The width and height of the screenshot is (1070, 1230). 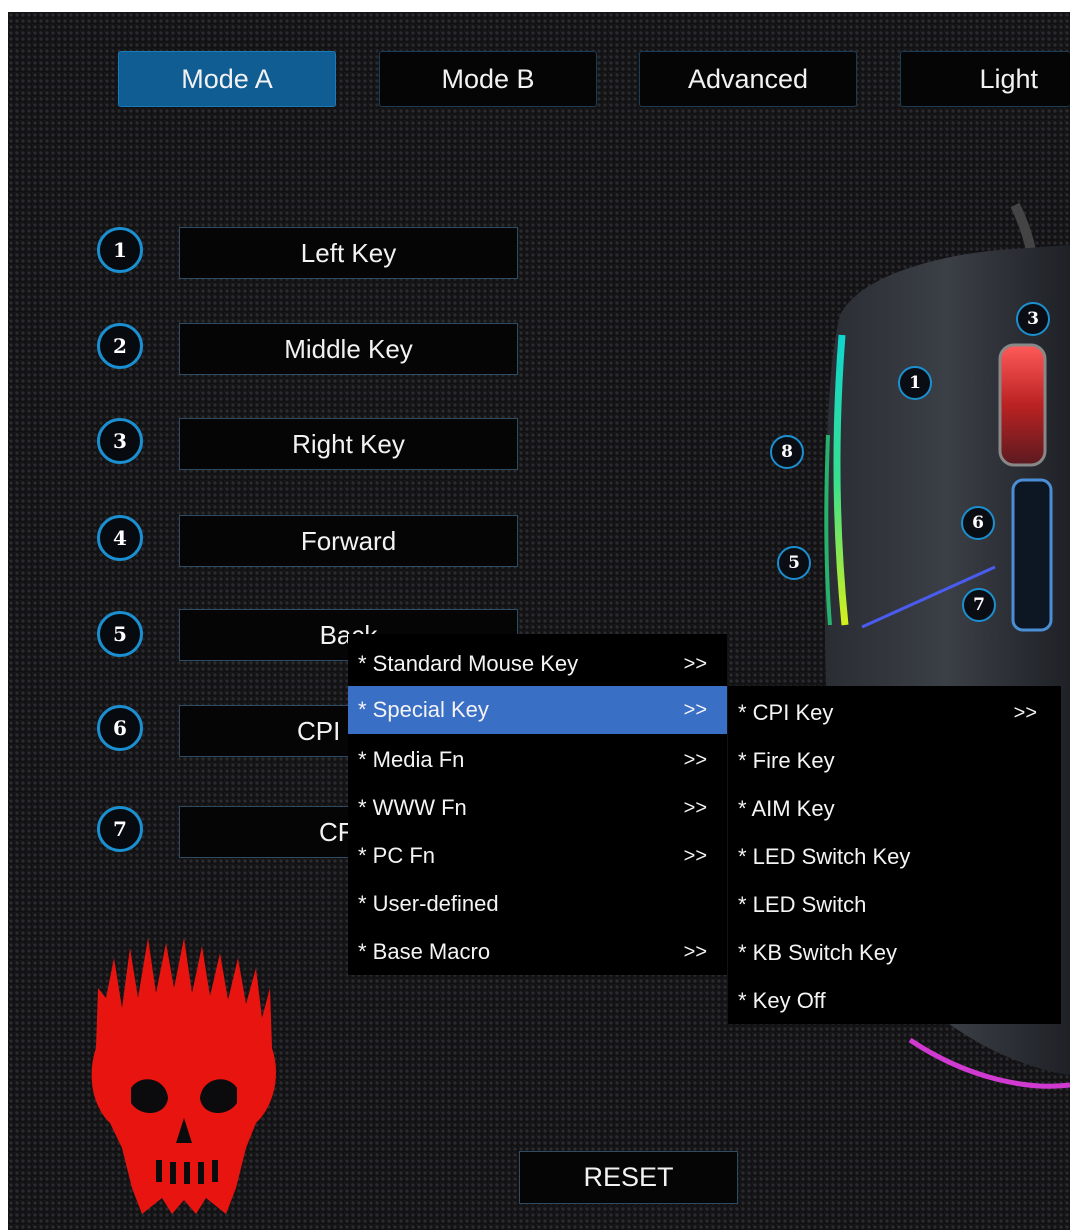 I want to click on submenu-item-key-off: * Key Off, so click(x=894, y=1001).